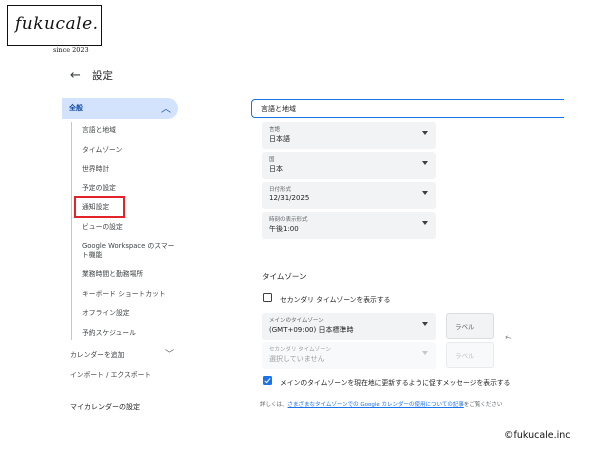 The width and height of the screenshot is (604, 452). I want to click on sidebar-import-export: インポート / エクスポート, so click(110, 374).